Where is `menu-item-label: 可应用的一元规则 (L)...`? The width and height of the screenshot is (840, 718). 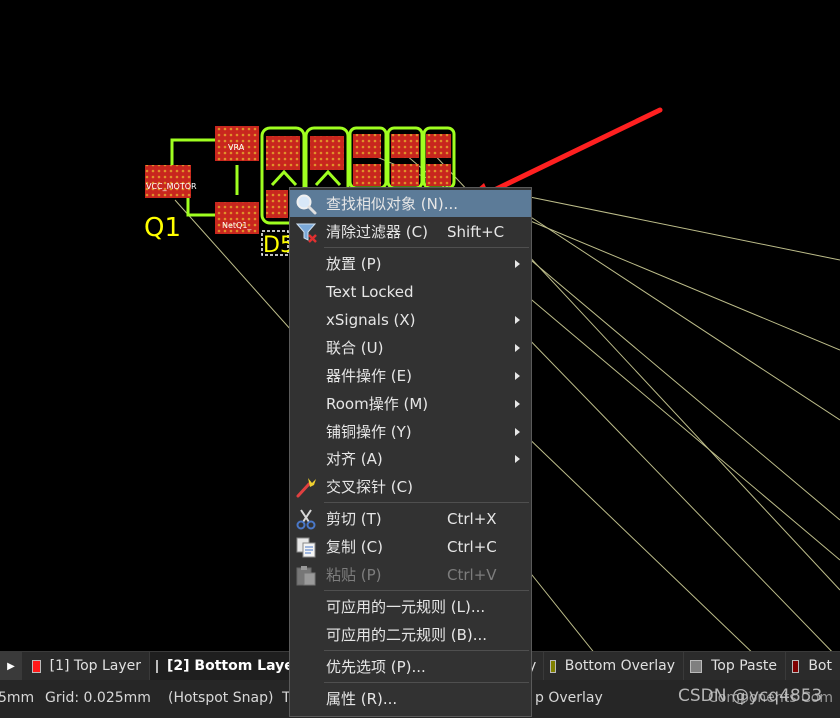 menu-item-label: 可应用的一元规则 (L)... is located at coordinates (406, 607).